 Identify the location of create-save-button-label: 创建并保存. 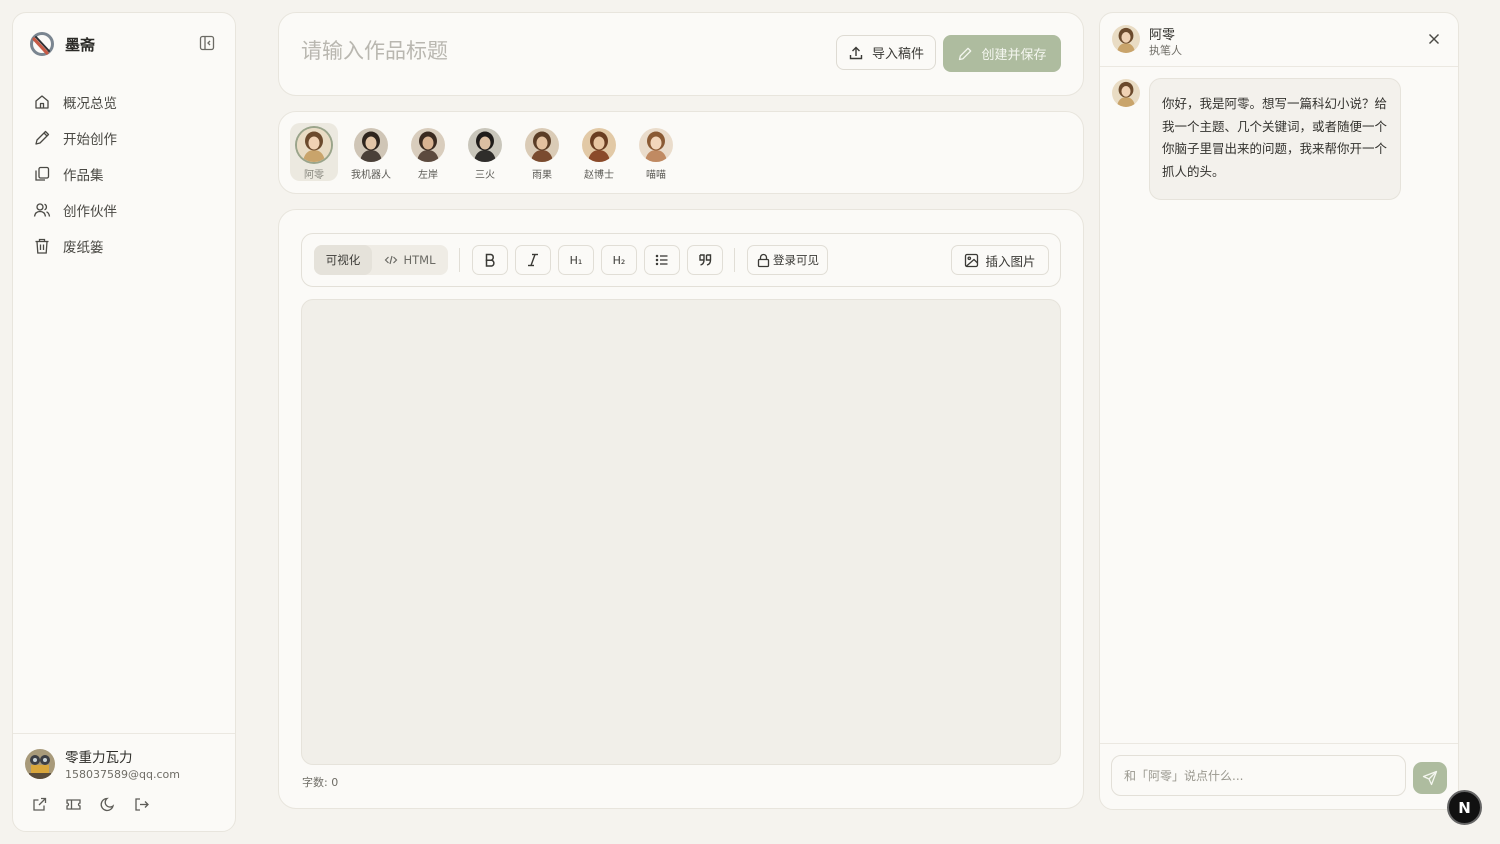
(1014, 55).